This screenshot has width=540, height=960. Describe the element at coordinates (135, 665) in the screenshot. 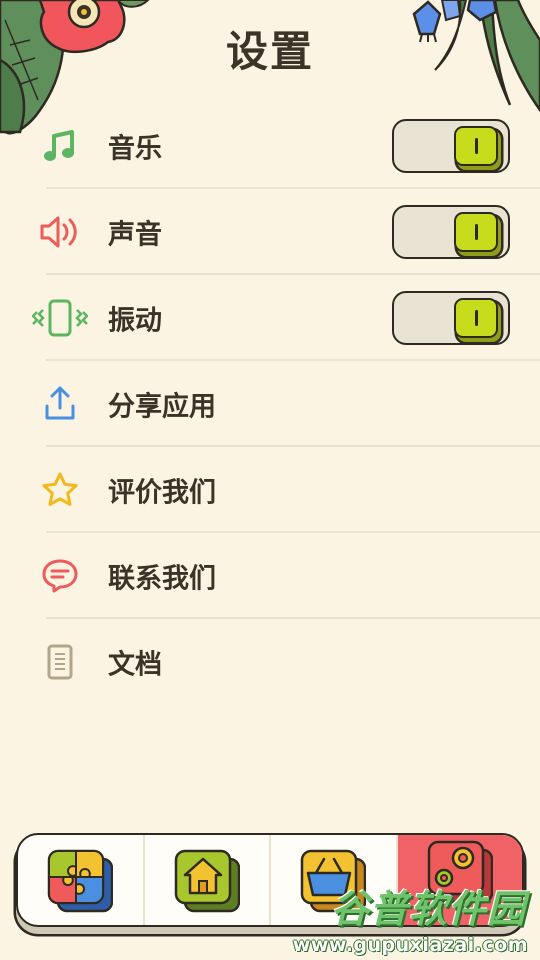

I see `setting-label-documents: 文档` at that location.